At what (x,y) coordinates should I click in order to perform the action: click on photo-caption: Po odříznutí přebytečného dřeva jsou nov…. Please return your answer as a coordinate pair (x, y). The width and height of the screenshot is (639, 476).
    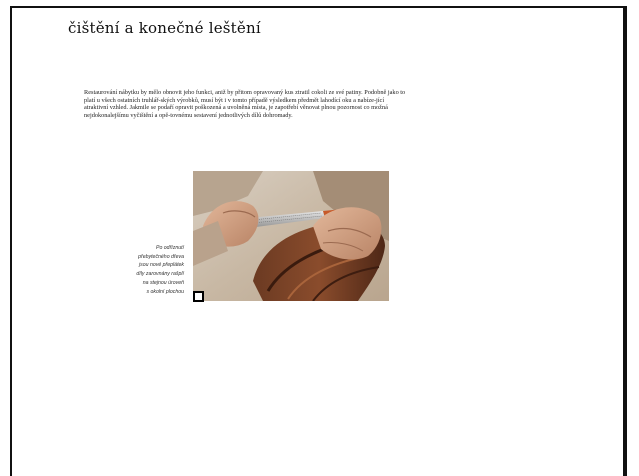
    Looking at the image, I should click on (151, 270).